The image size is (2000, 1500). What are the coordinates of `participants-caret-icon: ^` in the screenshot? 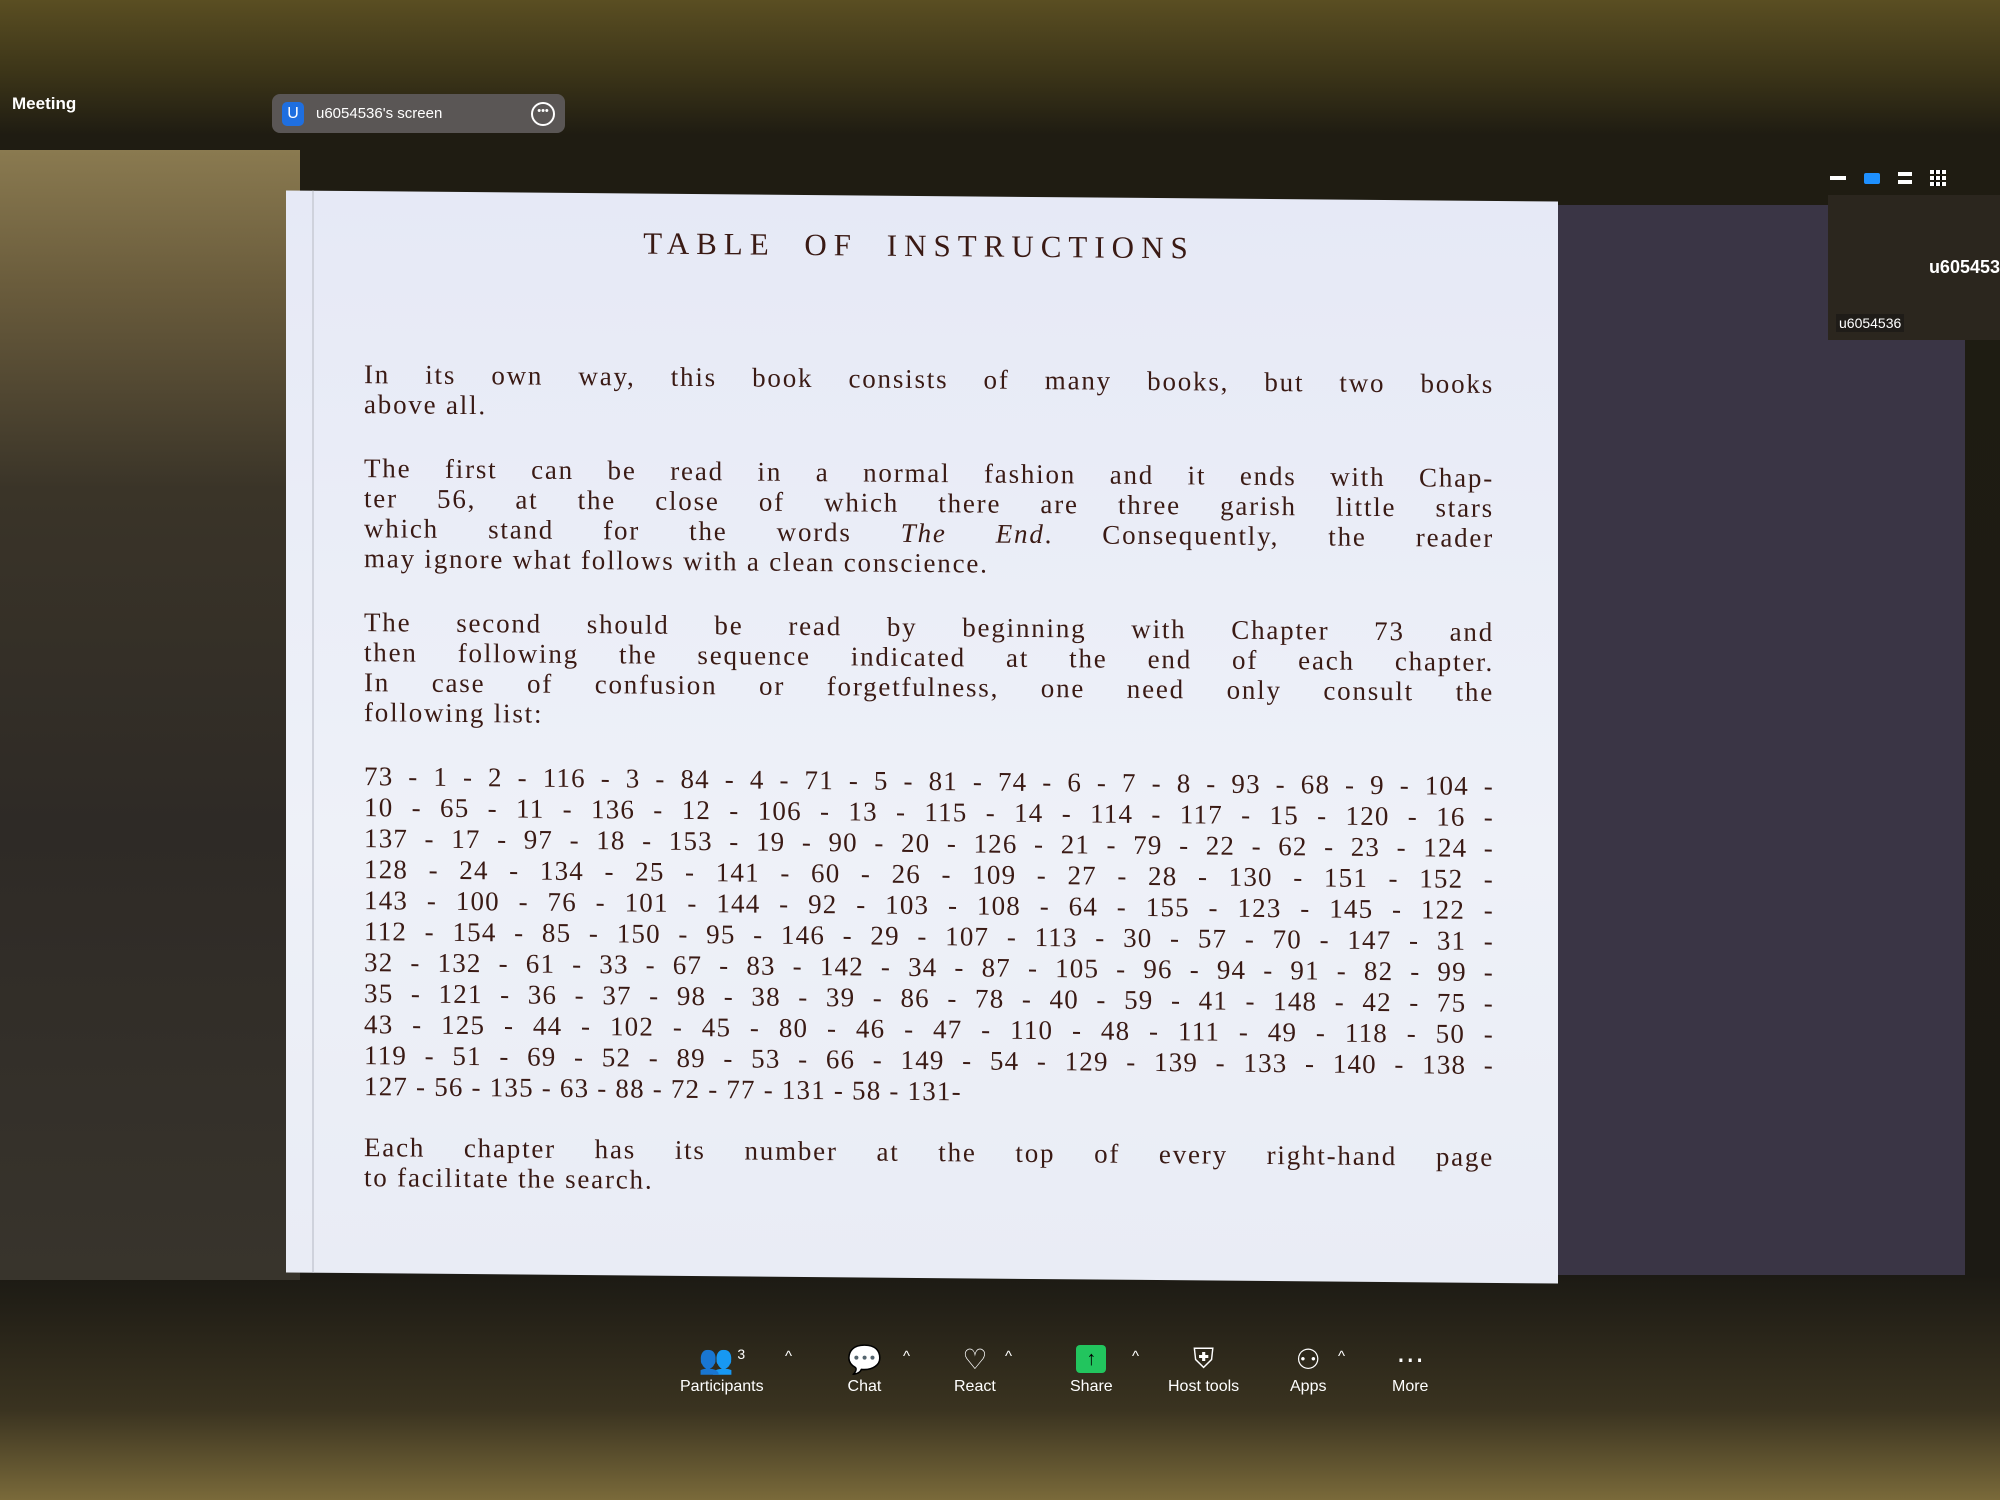 It's located at (788, 1356).